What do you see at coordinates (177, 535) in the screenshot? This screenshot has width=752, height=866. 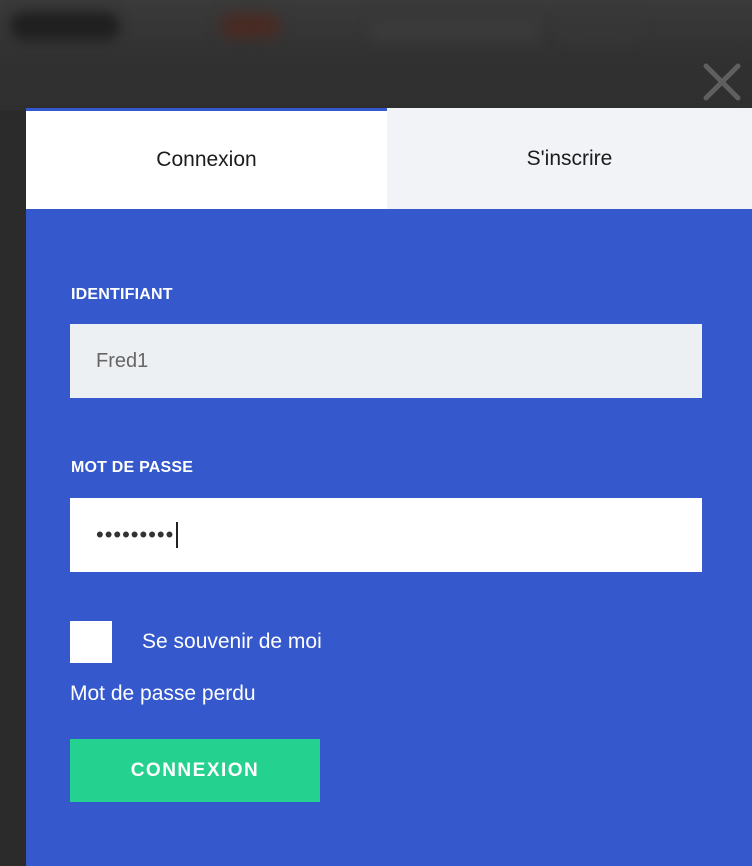 I see `text-caret` at bounding box center [177, 535].